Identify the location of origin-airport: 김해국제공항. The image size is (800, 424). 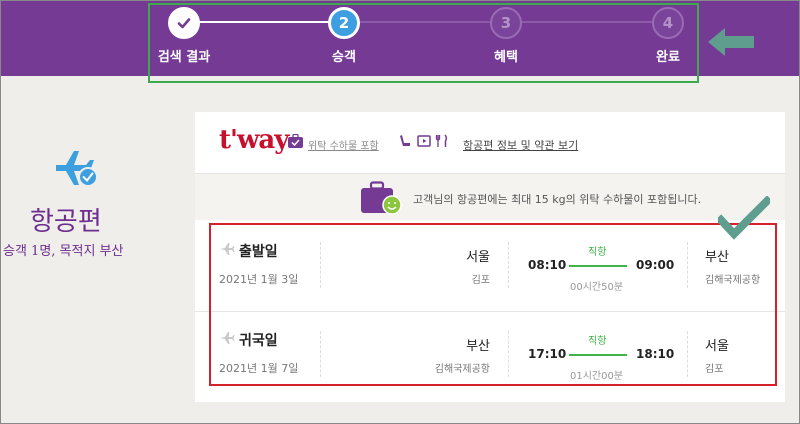
(462, 369).